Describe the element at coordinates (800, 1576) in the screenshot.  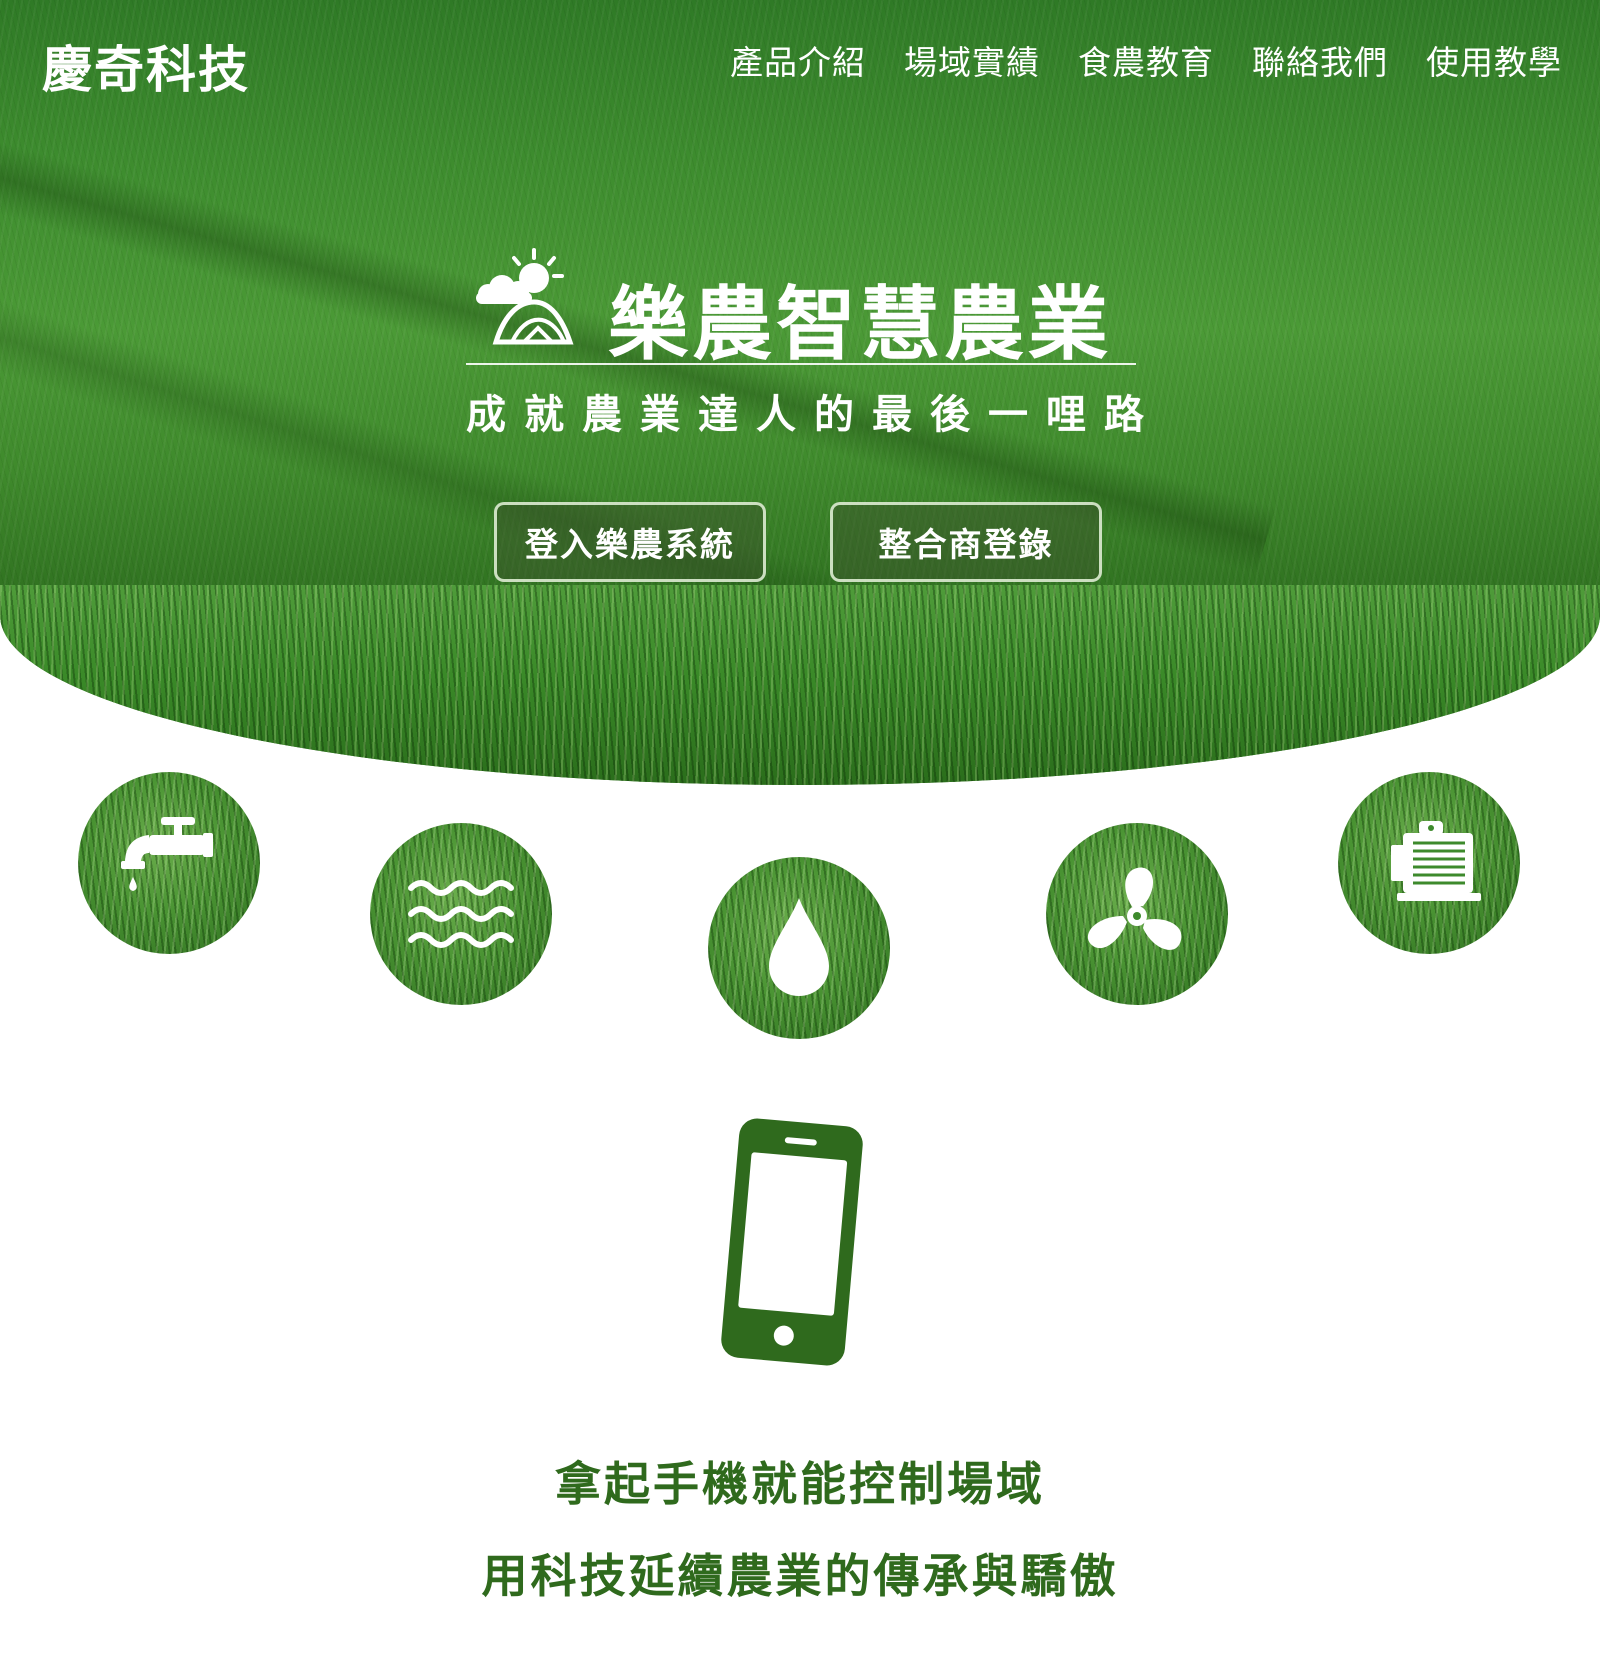
I see `tagline-heritage: 用科技延續農業的傳承與驕傲` at that location.